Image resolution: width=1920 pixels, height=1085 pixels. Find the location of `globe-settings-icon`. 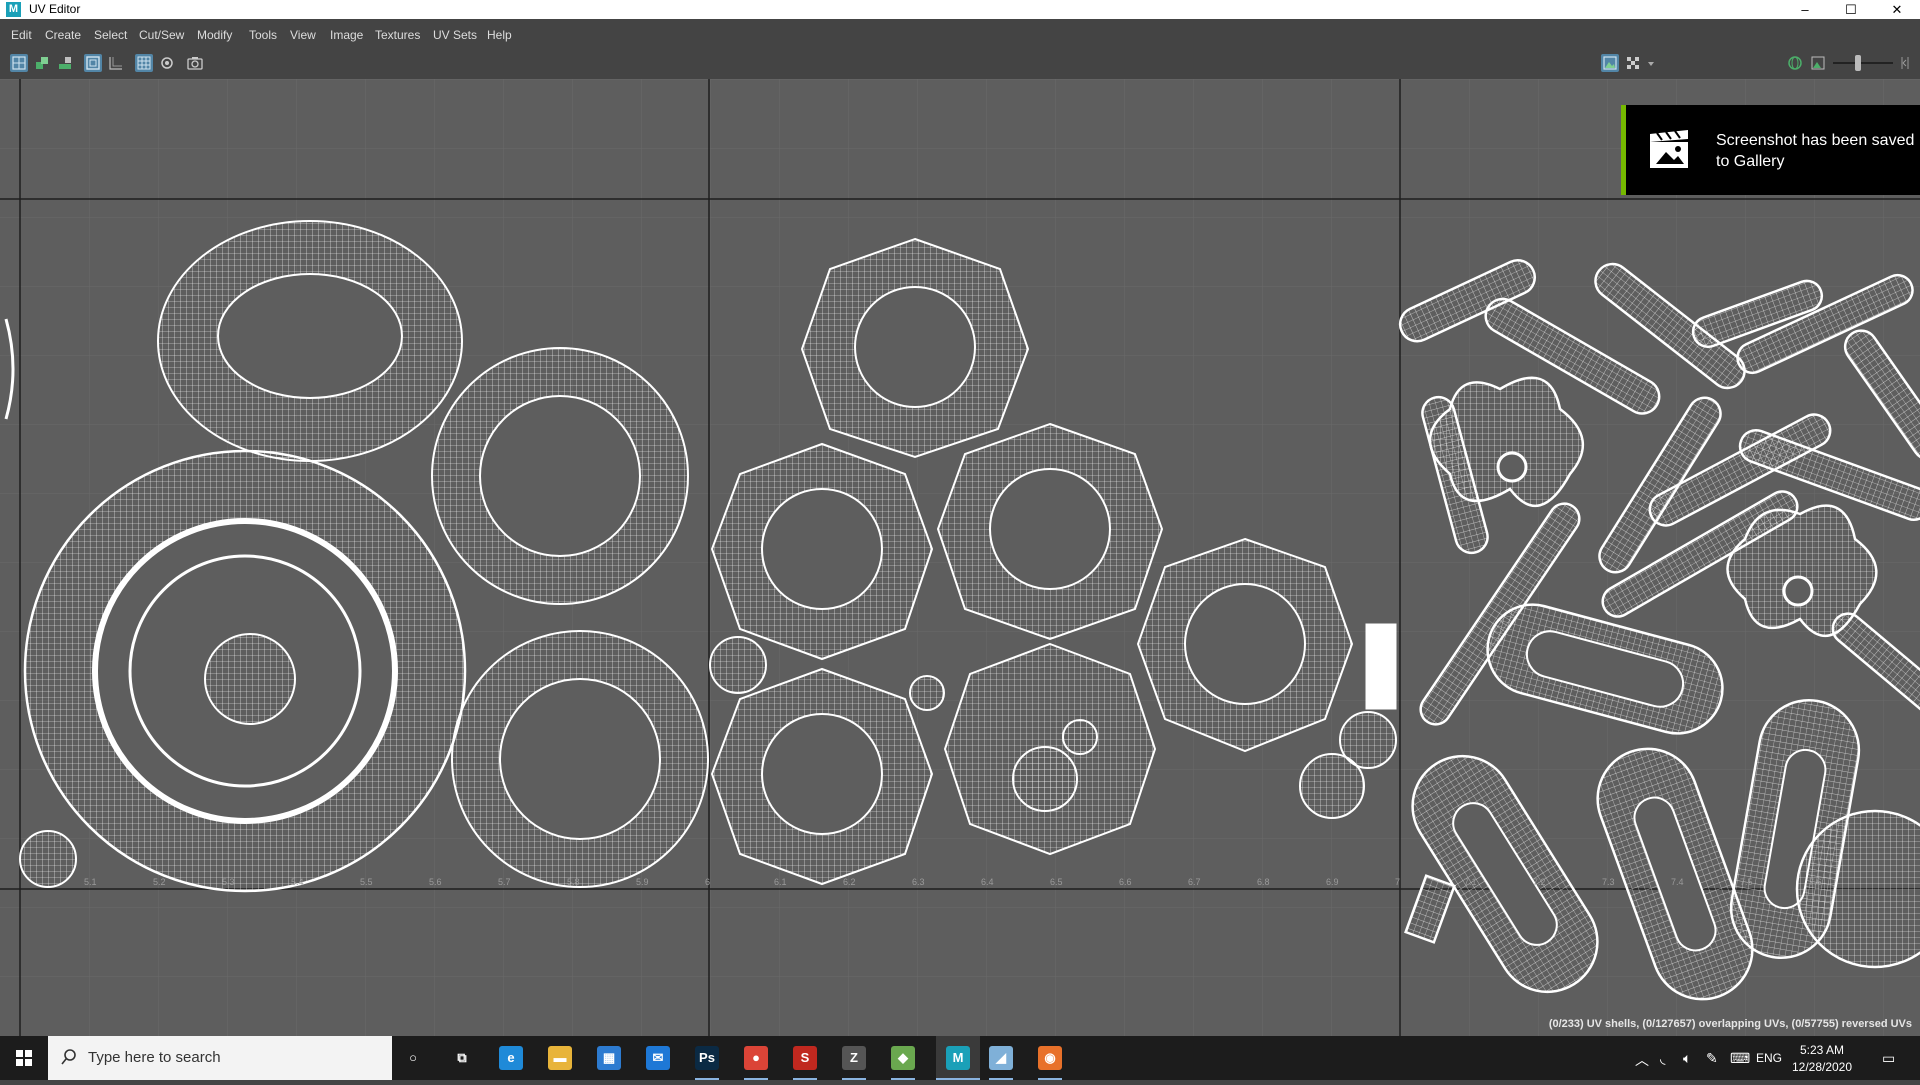

globe-settings-icon is located at coordinates (1795, 63).